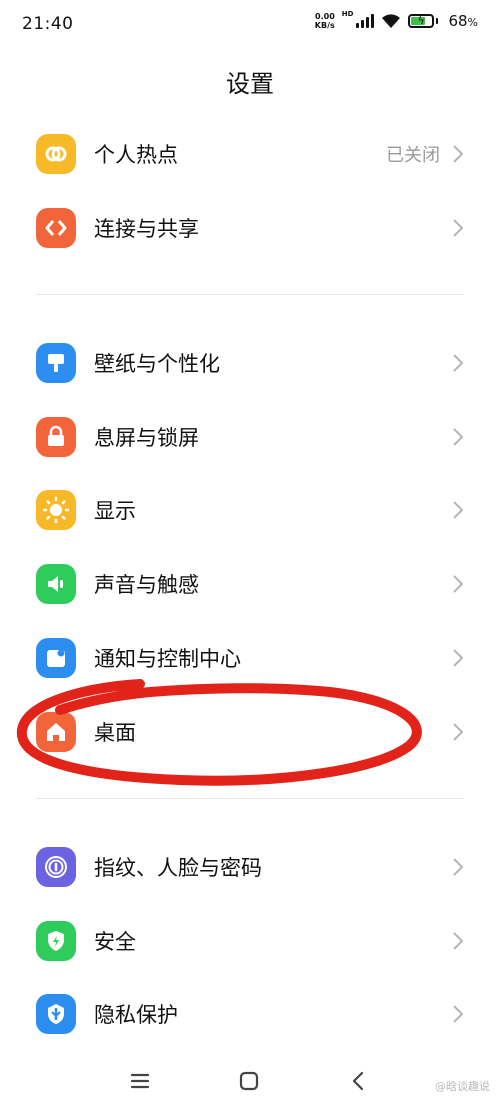  I want to click on status-indicators: 0.00 KB/s HD ϟ 68%, so click(396, 20).